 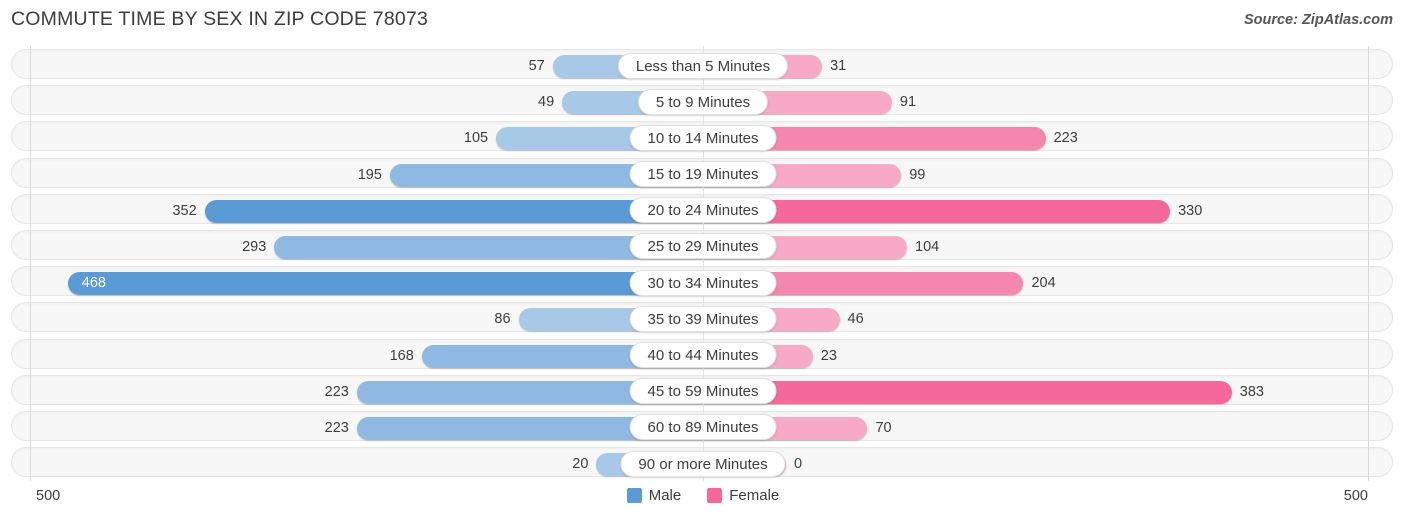 I want to click on bar-value-male: 105, so click(x=476, y=138).